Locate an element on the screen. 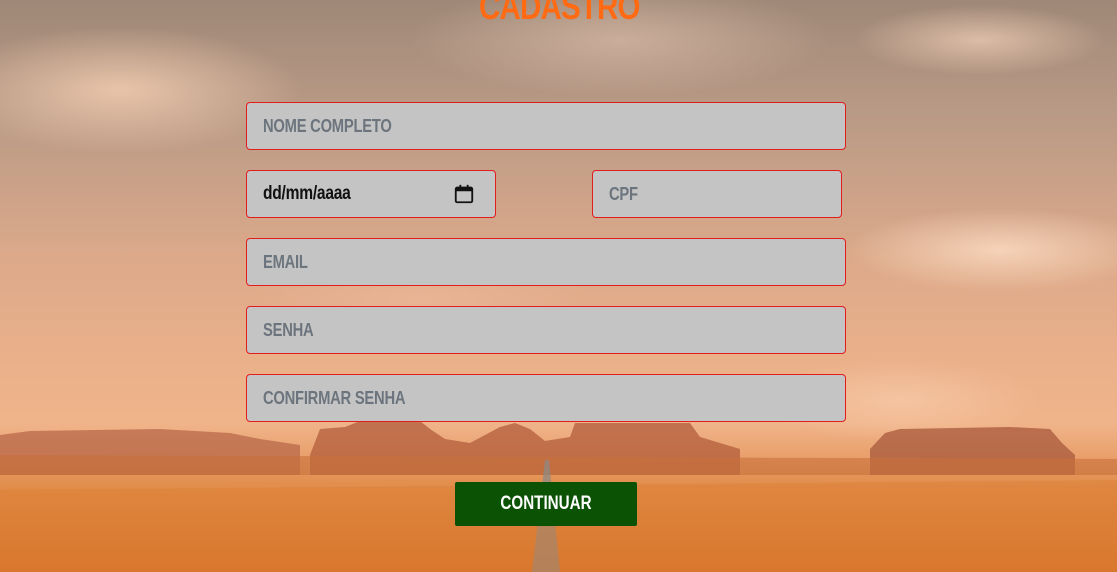 The height and width of the screenshot is (572, 1117). confirmar-senha-placeholder: CONFIRMAR SENHA is located at coordinates (334, 397).